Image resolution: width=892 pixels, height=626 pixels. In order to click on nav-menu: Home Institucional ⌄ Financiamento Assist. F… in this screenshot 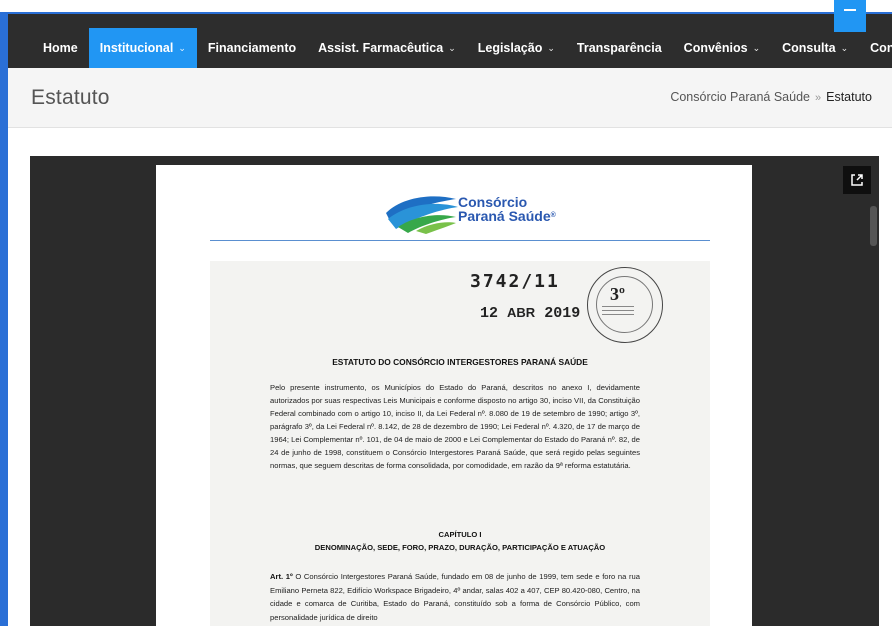, I will do `click(462, 48)`.